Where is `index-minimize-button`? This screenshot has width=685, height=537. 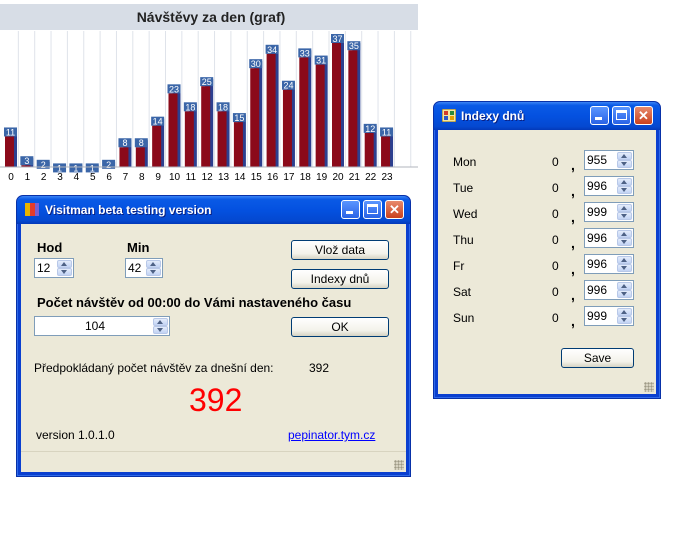
index-minimize-button is located at coordinates (599, 115).